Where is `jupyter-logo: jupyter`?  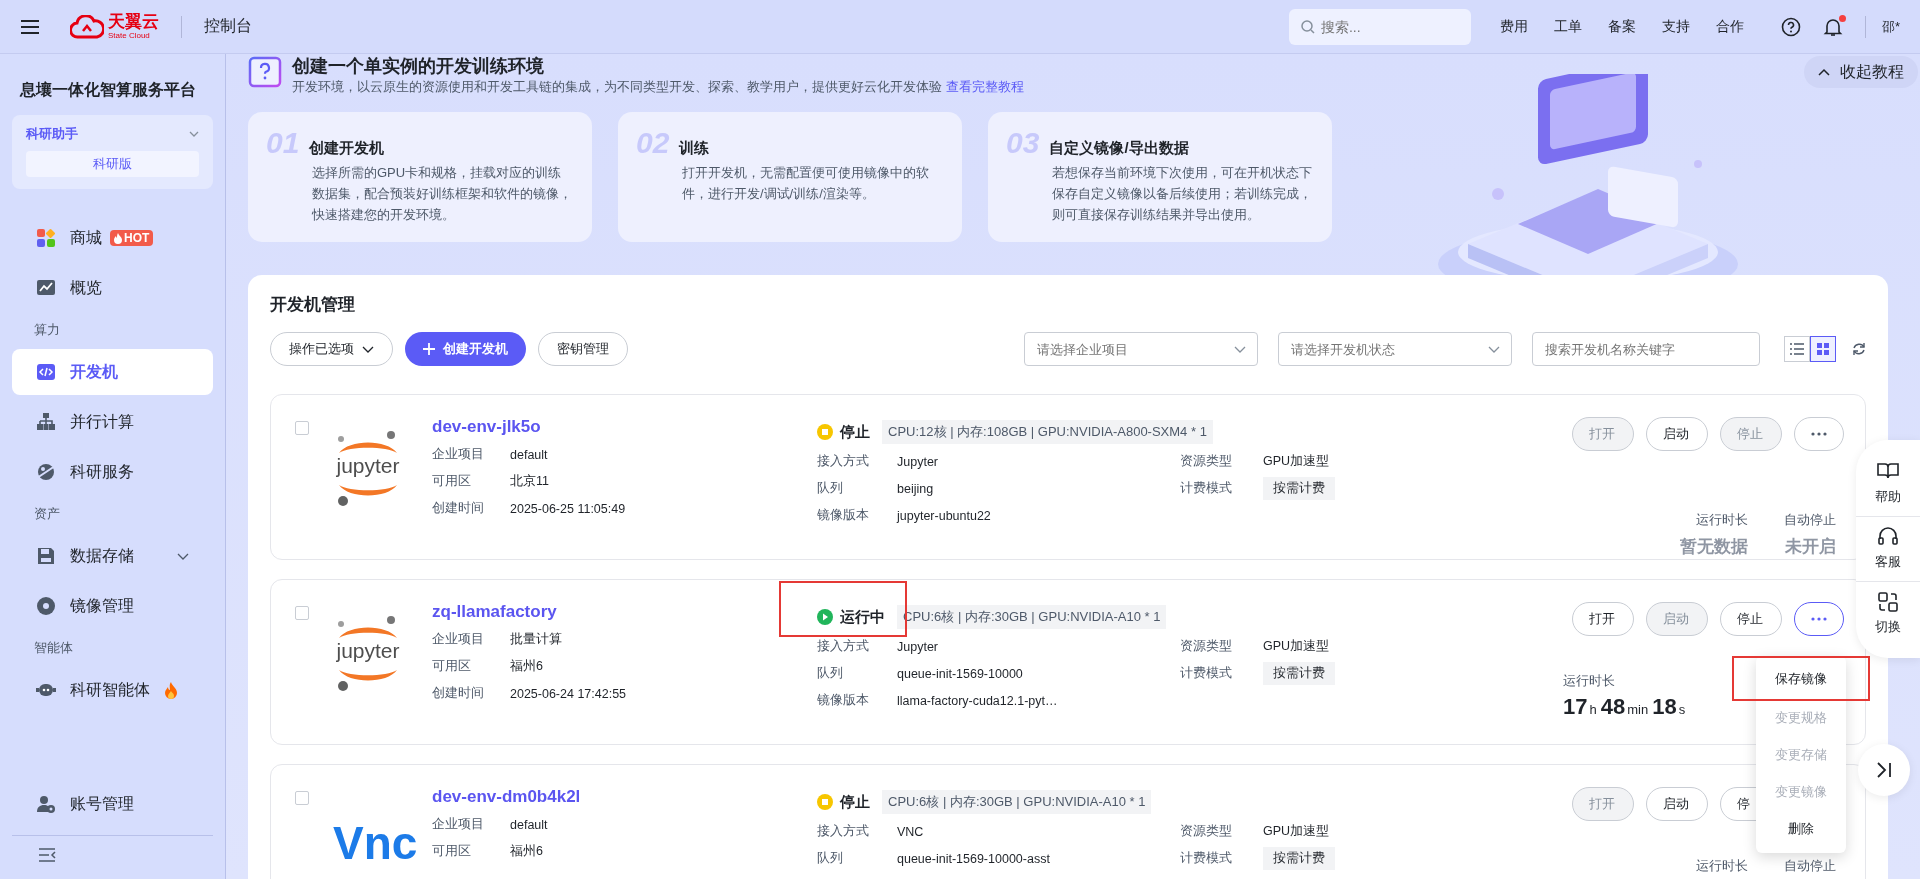
jupyter-logo: jupyter is located at coordinates (368, 653).